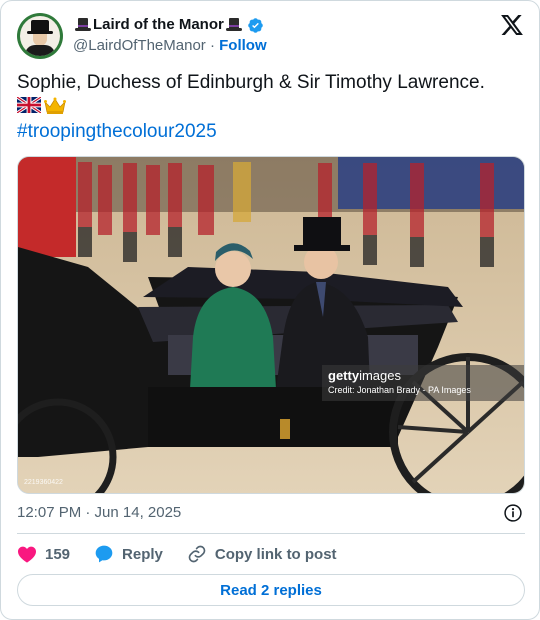 This screenshot has height=620, width=540. What do you see at coordinates (275, 554) in the screenshot?
I see `copy-link-label: Copy link to post` at bounding box center [275, 554].